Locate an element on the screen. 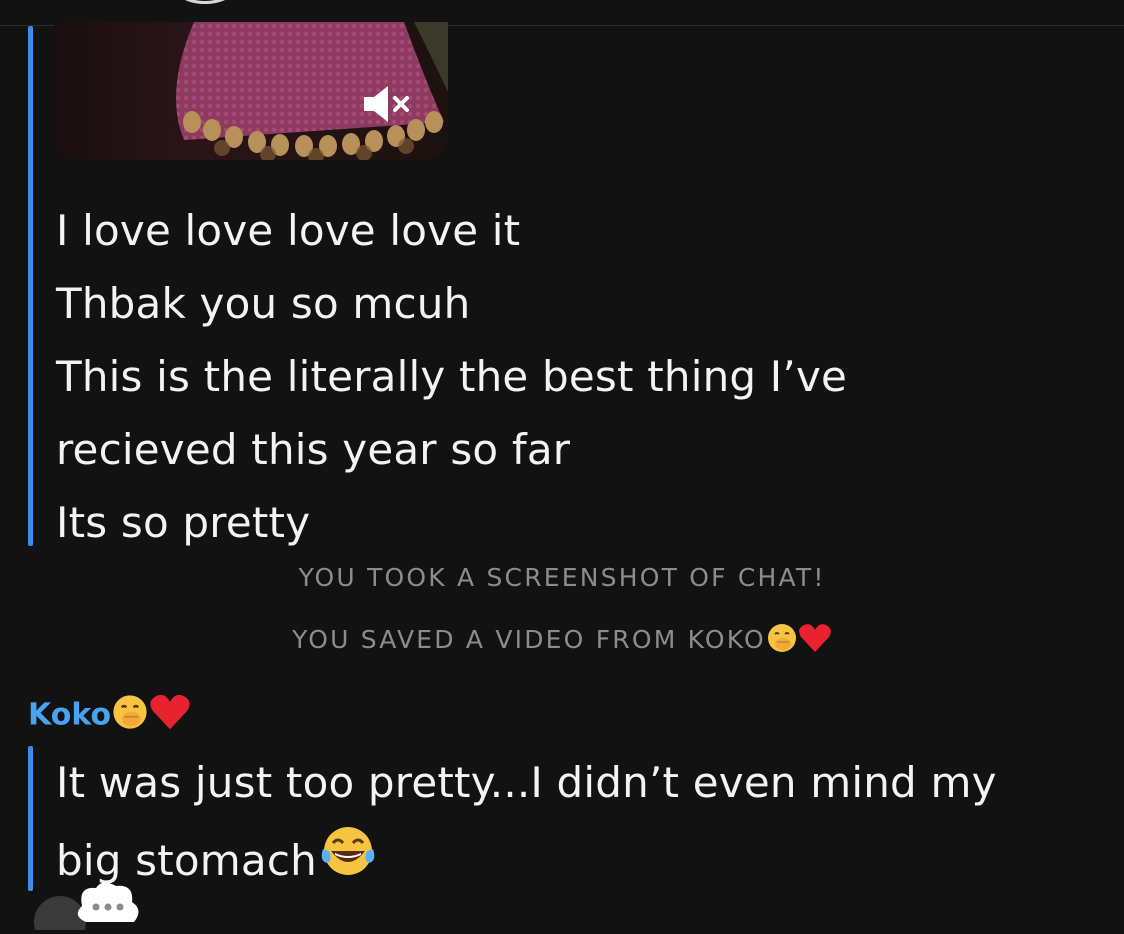  typing-indicator is located at coordinates (95, 907).